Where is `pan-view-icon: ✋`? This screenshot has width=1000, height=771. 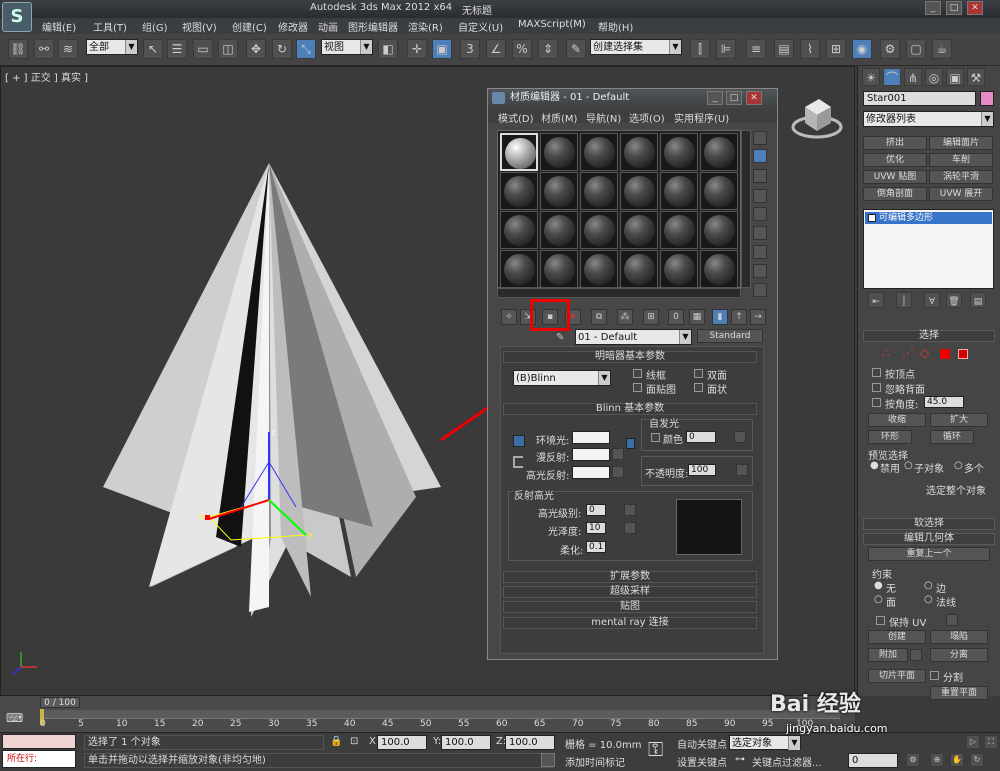
pan-view-icon: ✋ is located at coordinates (957, 760).